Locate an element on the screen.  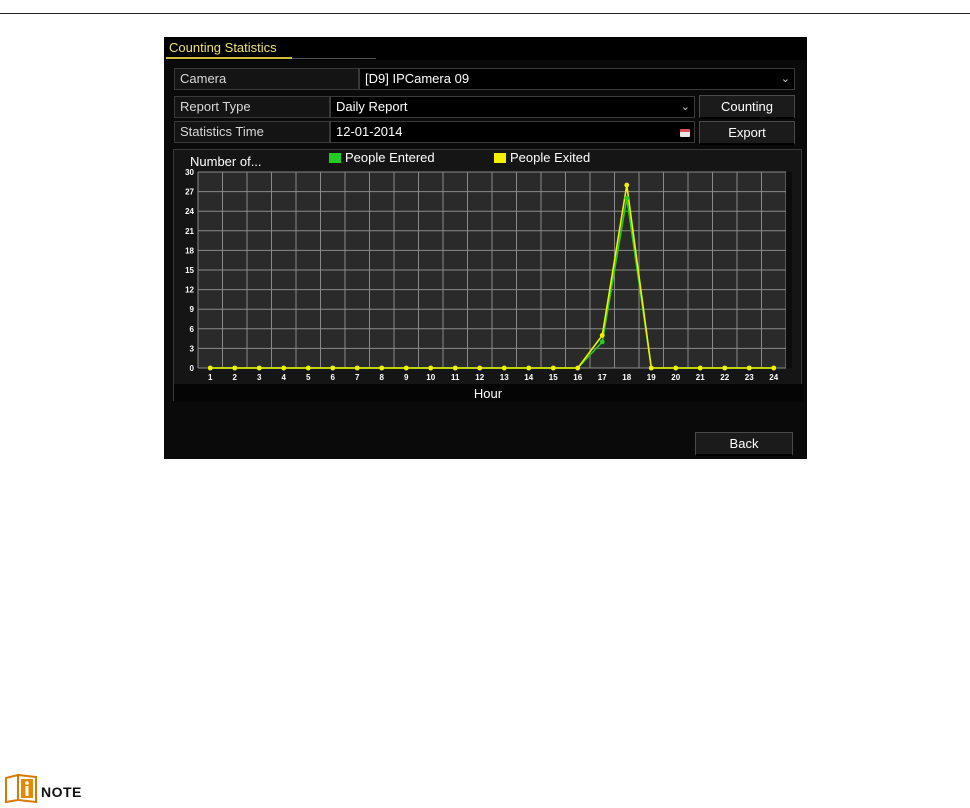
y-tick-label: 3 is located at coordinates (192, 348).